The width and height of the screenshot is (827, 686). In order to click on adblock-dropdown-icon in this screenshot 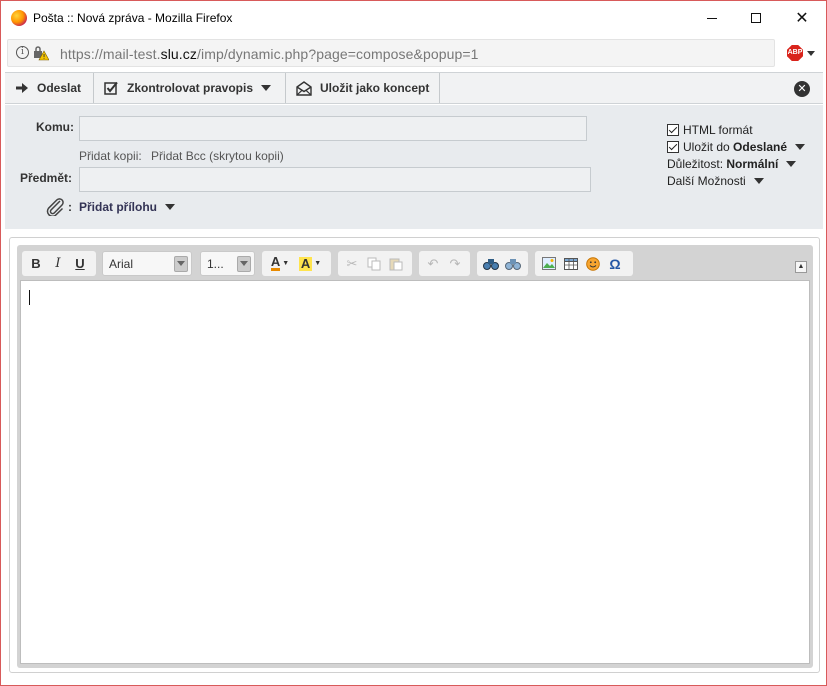, I will do `click(811, 53)`.